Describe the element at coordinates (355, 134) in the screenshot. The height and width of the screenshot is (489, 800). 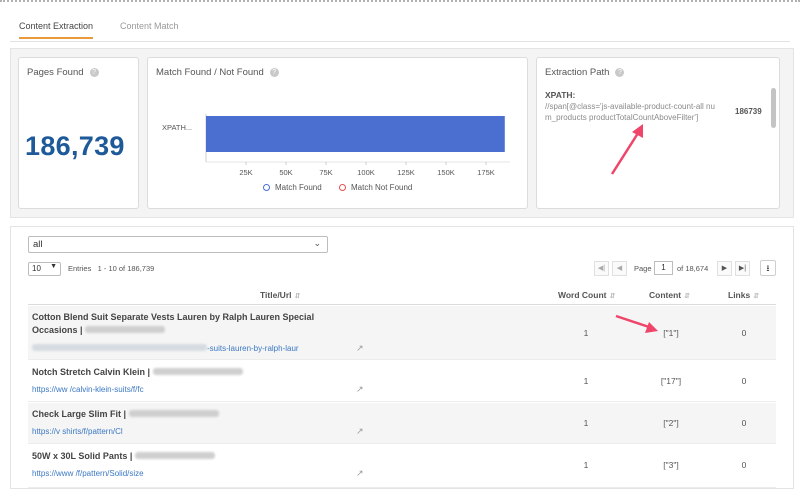
I see `bar-match-found` at that location.